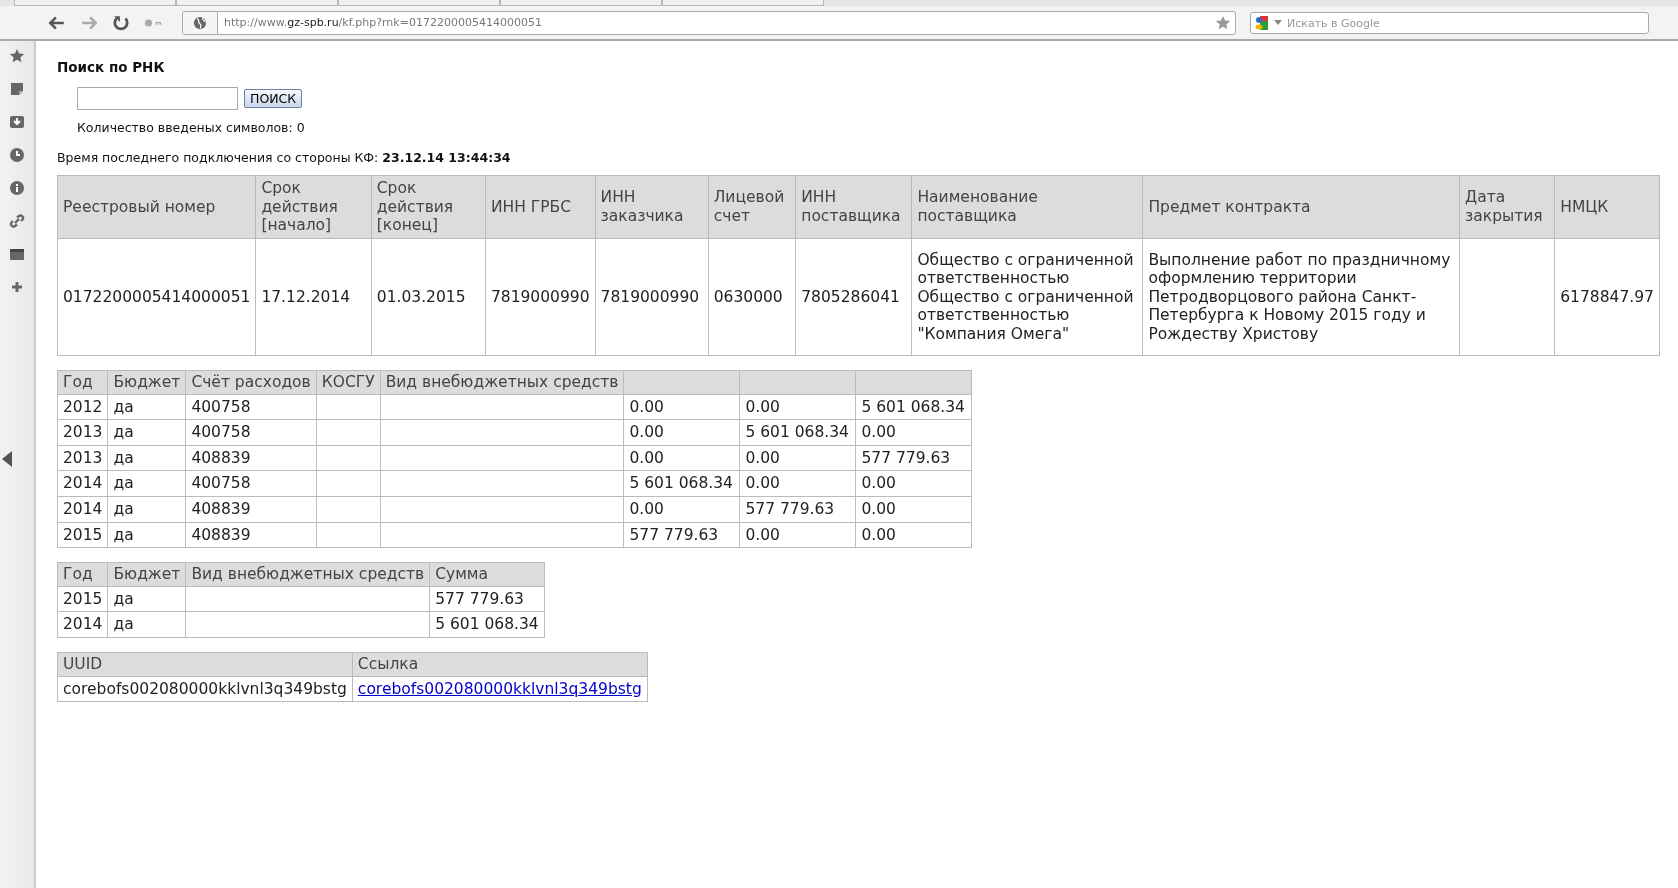 Image resolution: width=1678 pixels, height=888 pixels. I want to click on column-header: НМЦК, so click(1607, 207).